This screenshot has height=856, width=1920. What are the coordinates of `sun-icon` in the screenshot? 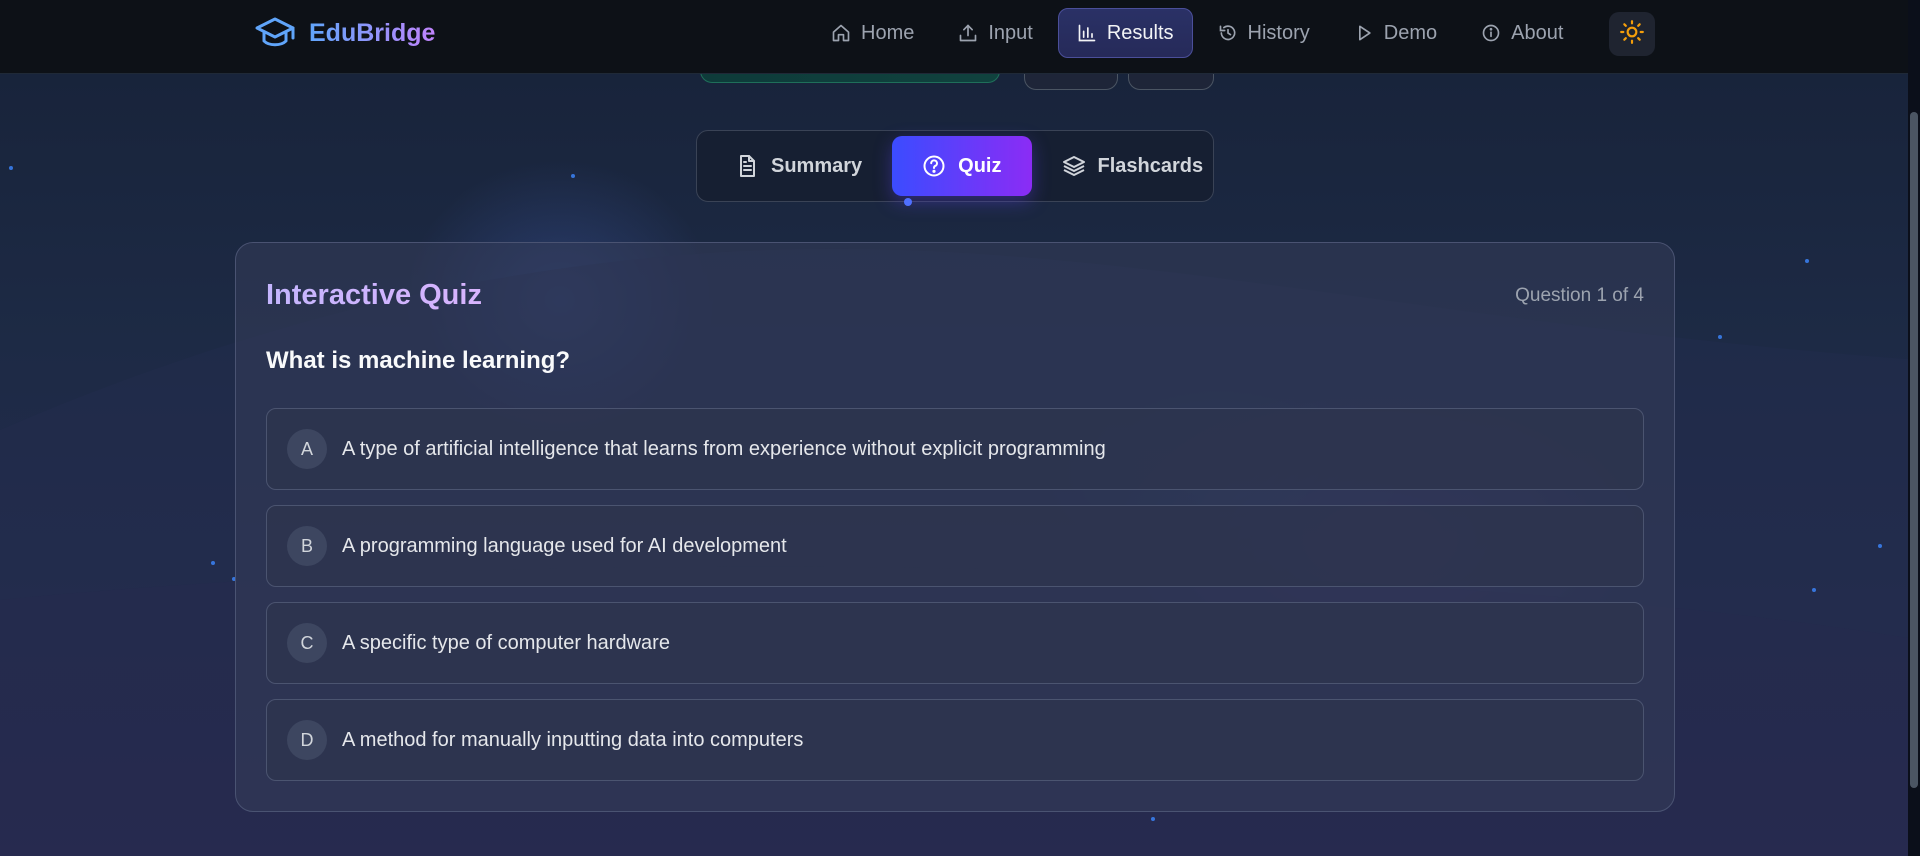 It's located at (1632, 34).